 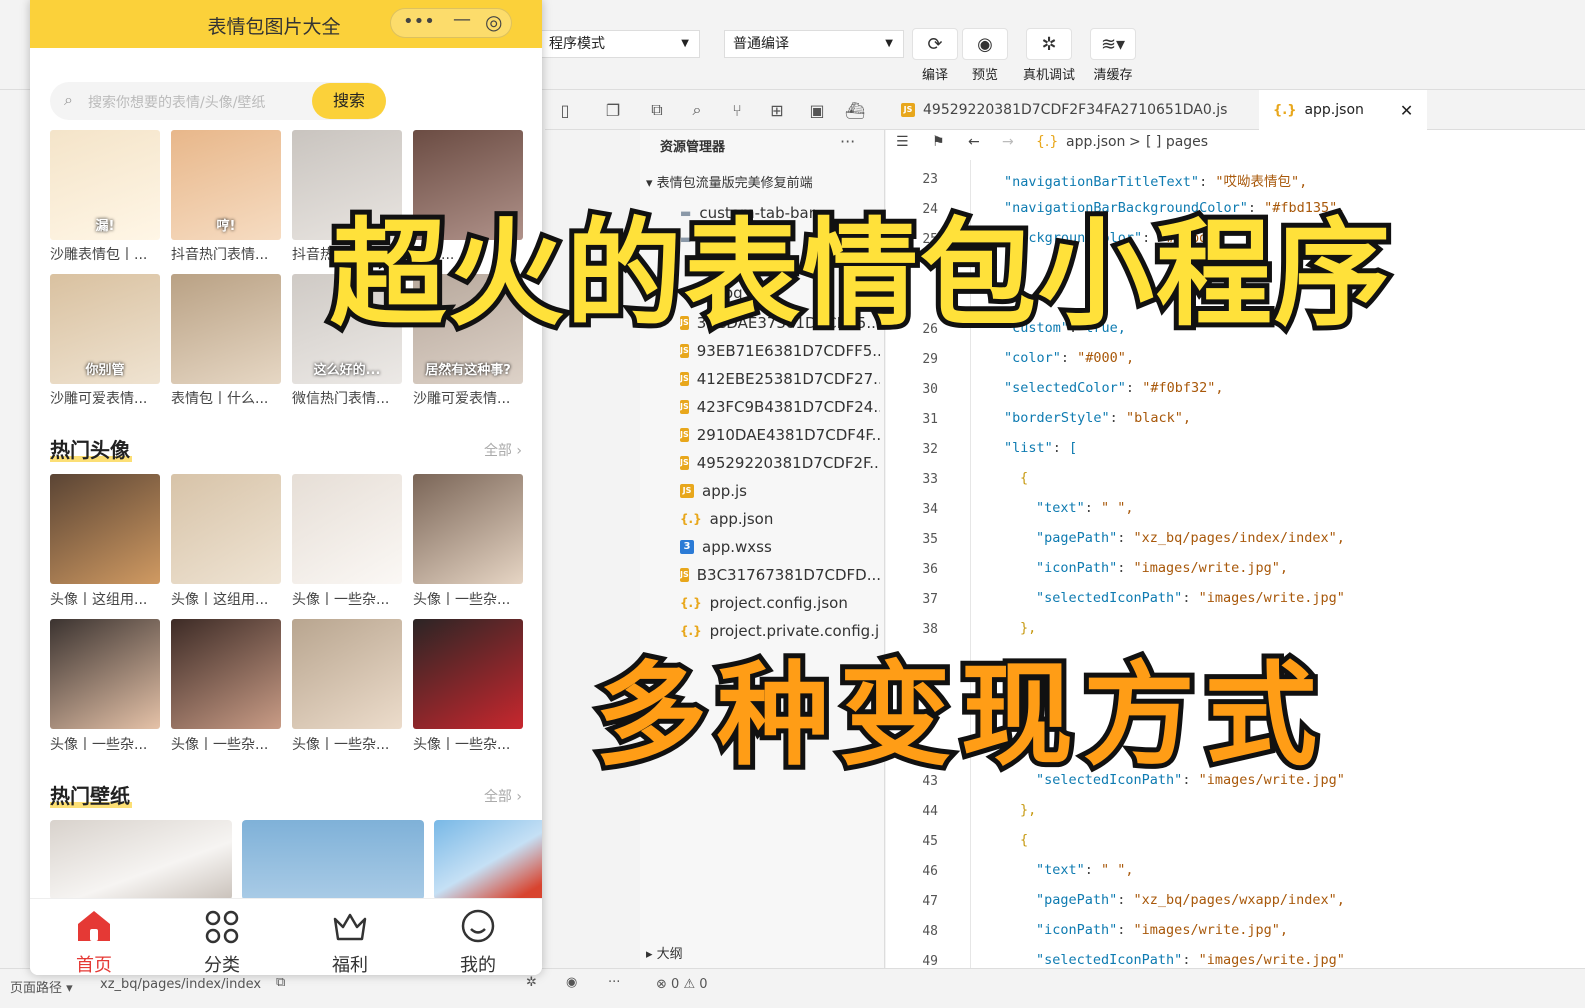 What do you see at coordinates (1190, 900) in the screenshot?
I see `code-line: "pagePath": "xz_bq/pages/wxapp/index",` at bounding box center [1190, 900].